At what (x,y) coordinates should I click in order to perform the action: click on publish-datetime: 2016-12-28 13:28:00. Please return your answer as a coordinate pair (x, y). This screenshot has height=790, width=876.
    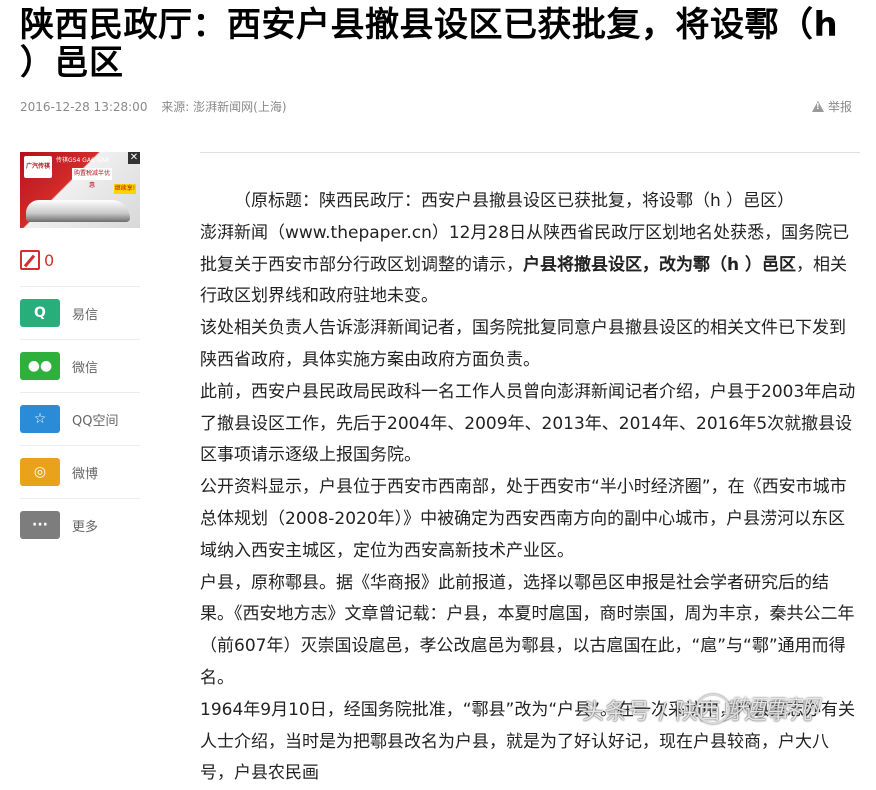
    Looking at the image, I should click on (84, 107).